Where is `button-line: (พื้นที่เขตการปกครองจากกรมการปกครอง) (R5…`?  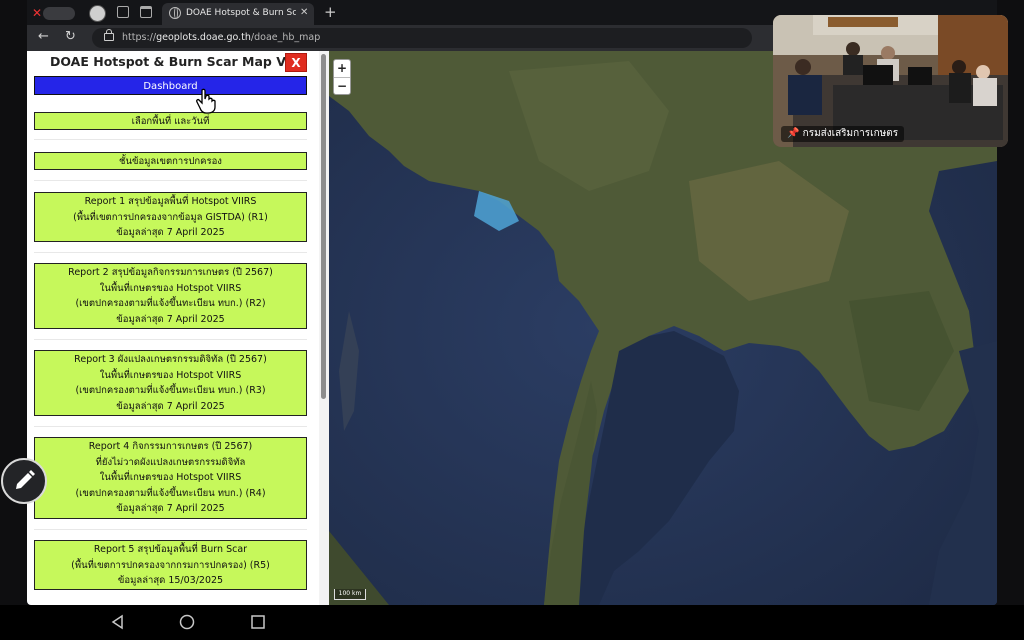
button-line: (พื้นที่เขตการปกครองจากกรมการปกครอง) (R5… is located at coordinates (170, 565).